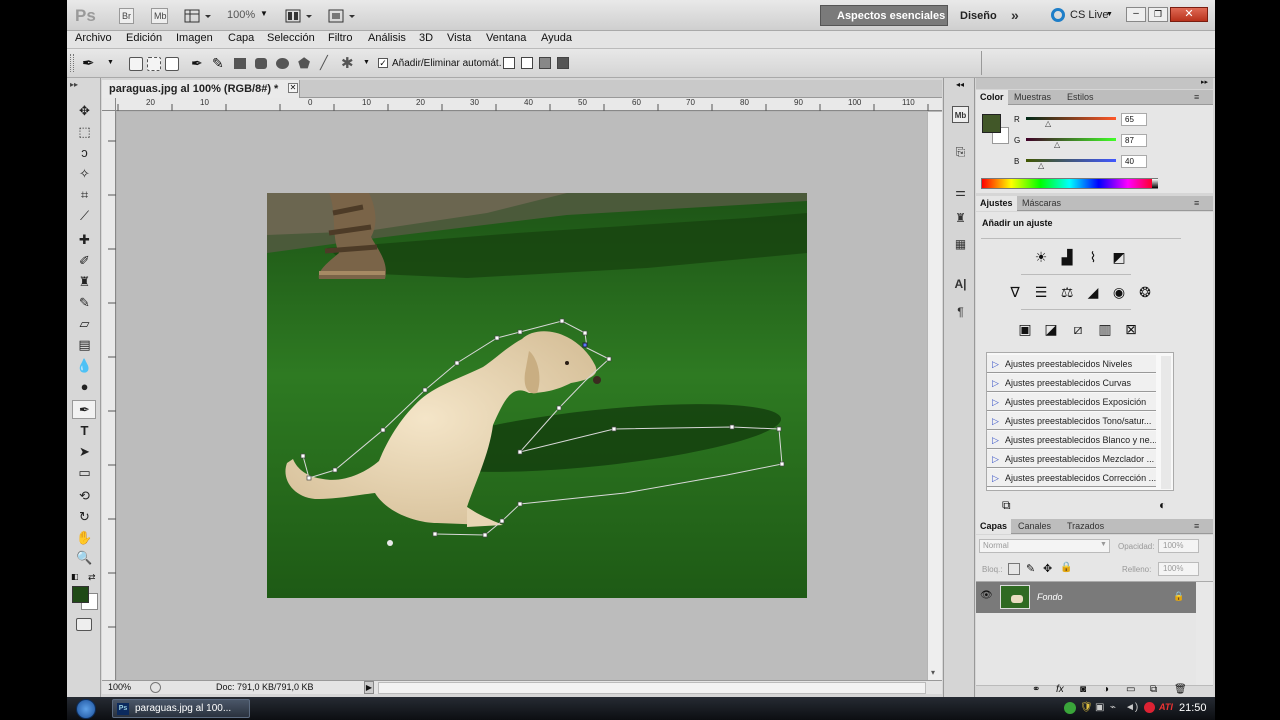 This screenshot has width=1280, height=720. Describe the element at coordinates (1070, 708) in the screenshot. I see `tray-network-icon` at that location.